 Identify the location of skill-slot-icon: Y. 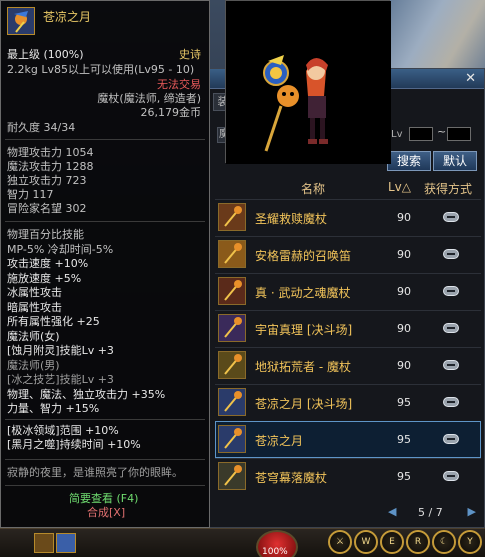
(470, 542).